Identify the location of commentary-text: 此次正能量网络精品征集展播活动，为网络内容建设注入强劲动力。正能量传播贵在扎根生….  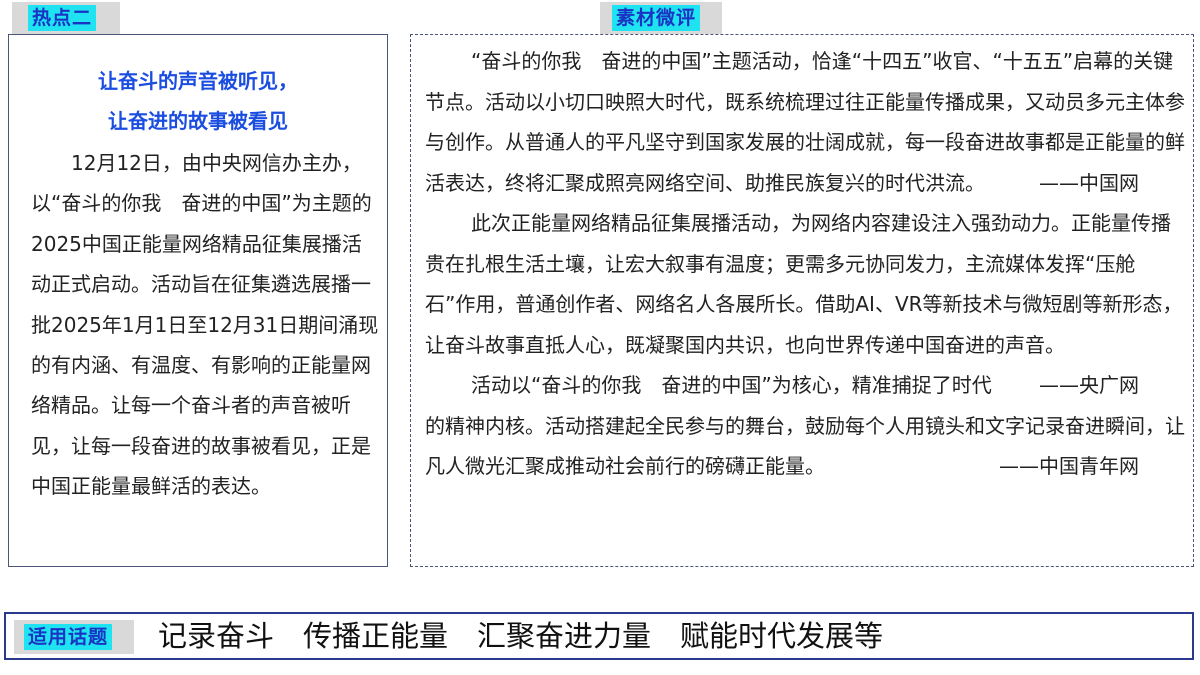
(804, 284).